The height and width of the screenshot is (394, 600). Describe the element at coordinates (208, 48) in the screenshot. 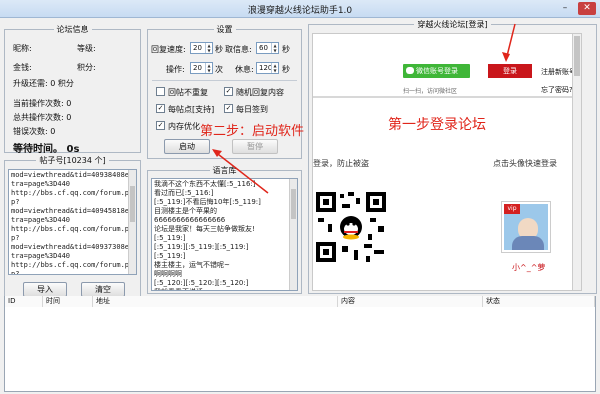

I see `reply-speed-spin: ▲ ▼` at that location.